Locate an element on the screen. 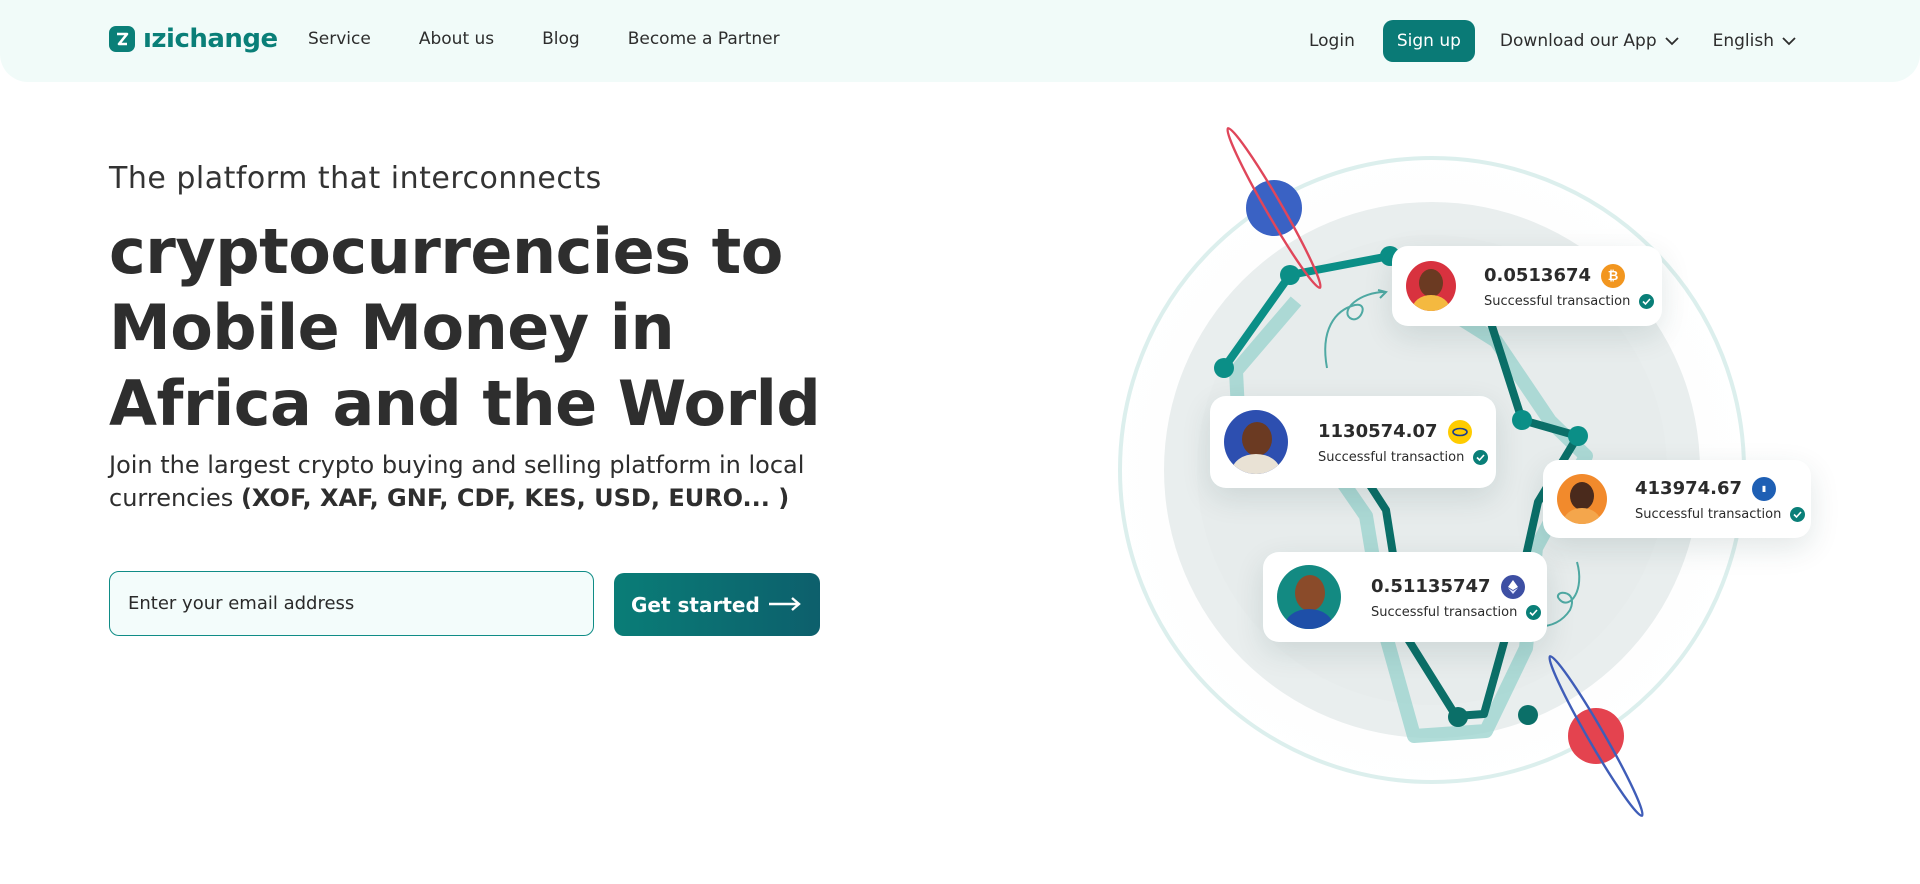  bitcoin-icon: ₿ is located at coordinates (1613, 275).